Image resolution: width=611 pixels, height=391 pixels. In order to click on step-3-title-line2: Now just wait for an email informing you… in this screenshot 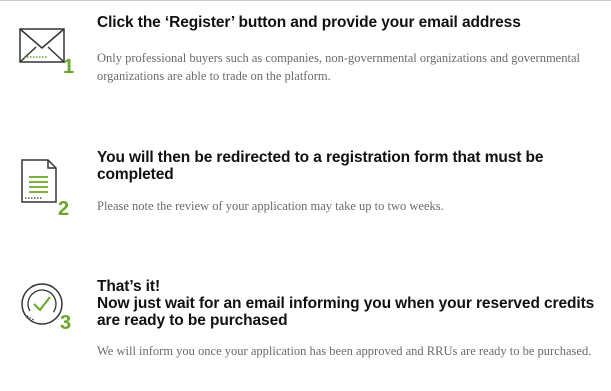, I will do `click(346, 312)`.